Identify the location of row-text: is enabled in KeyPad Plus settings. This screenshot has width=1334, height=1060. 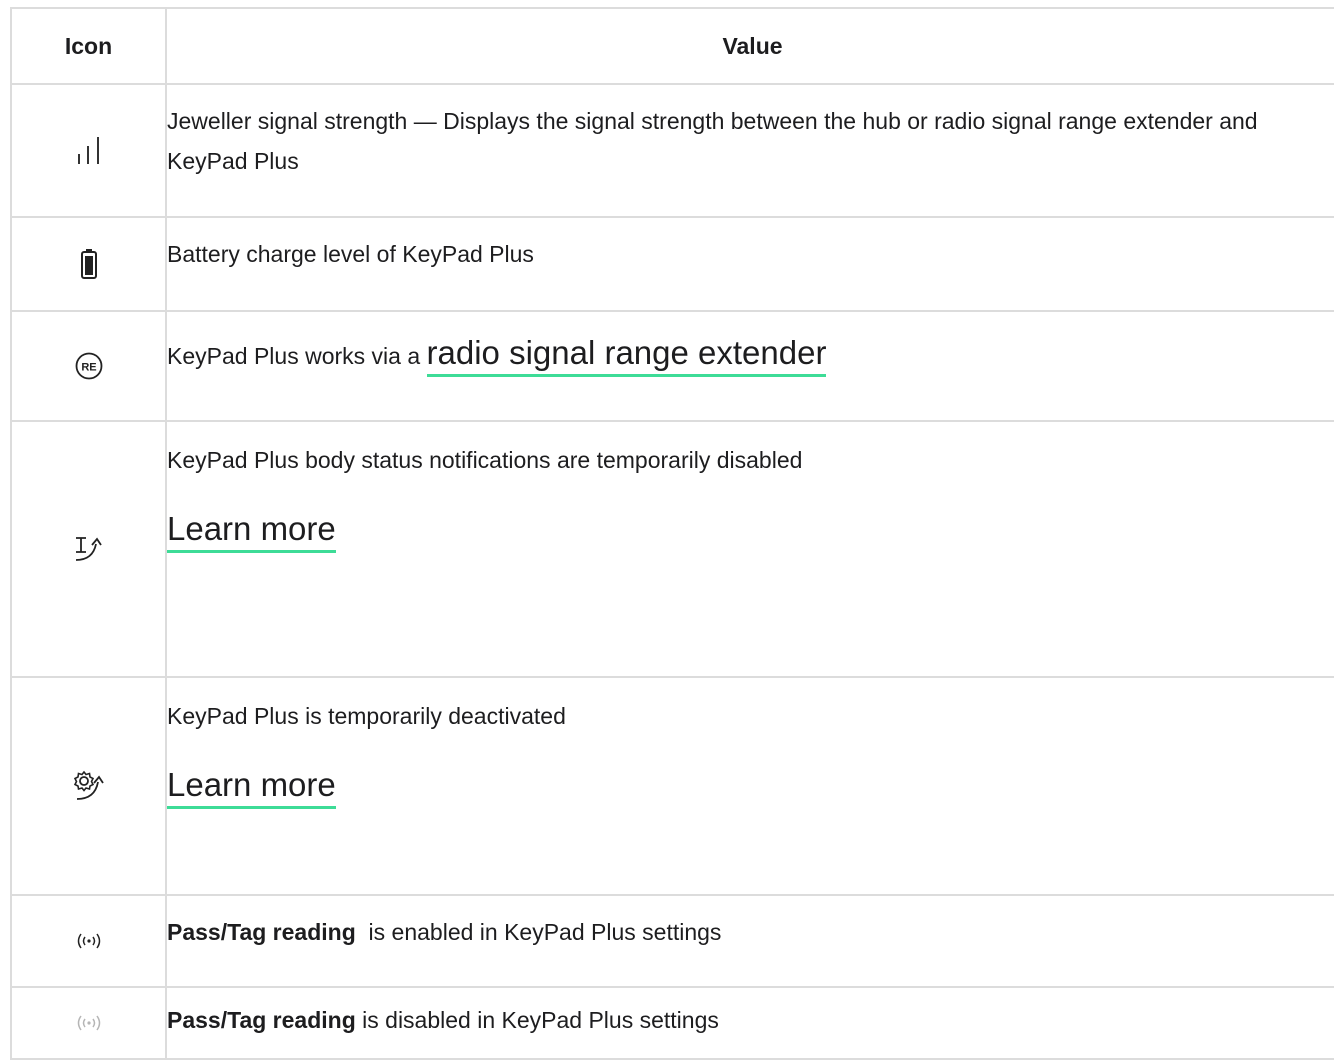
(538, 932).